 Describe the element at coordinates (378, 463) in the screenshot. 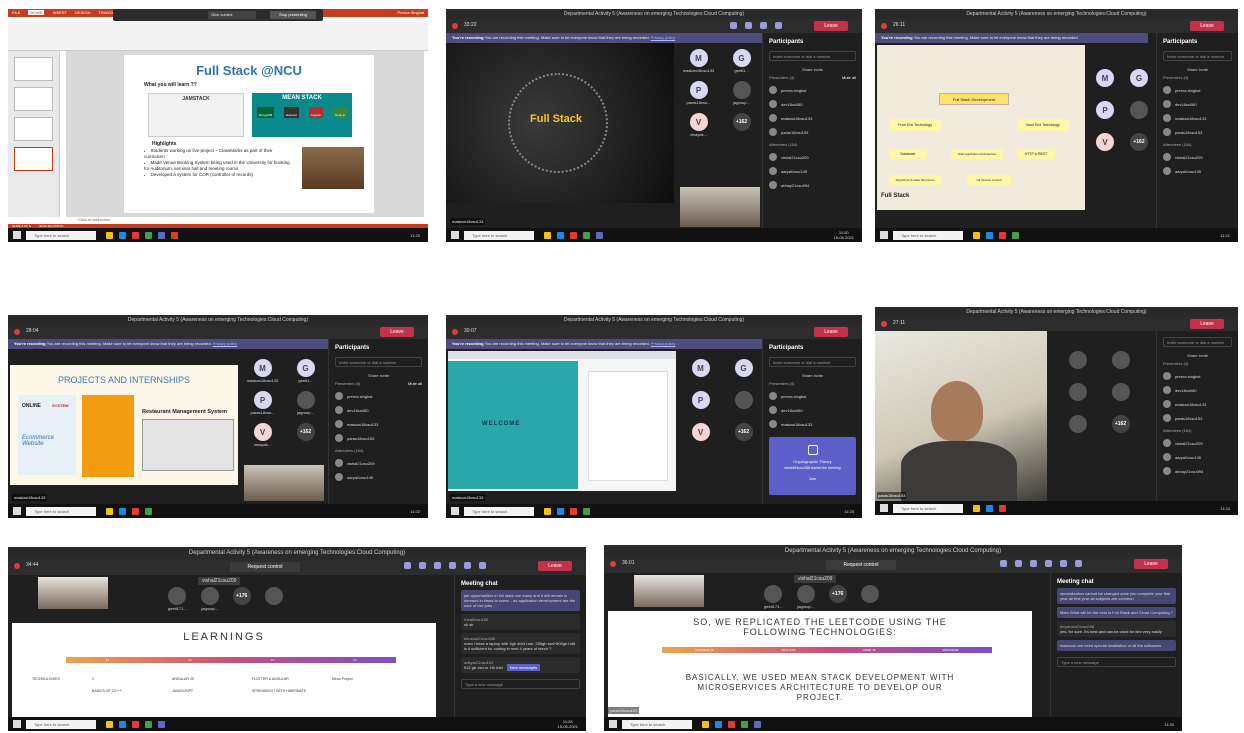

I see `participant-row: vishal21csu209` at that location.